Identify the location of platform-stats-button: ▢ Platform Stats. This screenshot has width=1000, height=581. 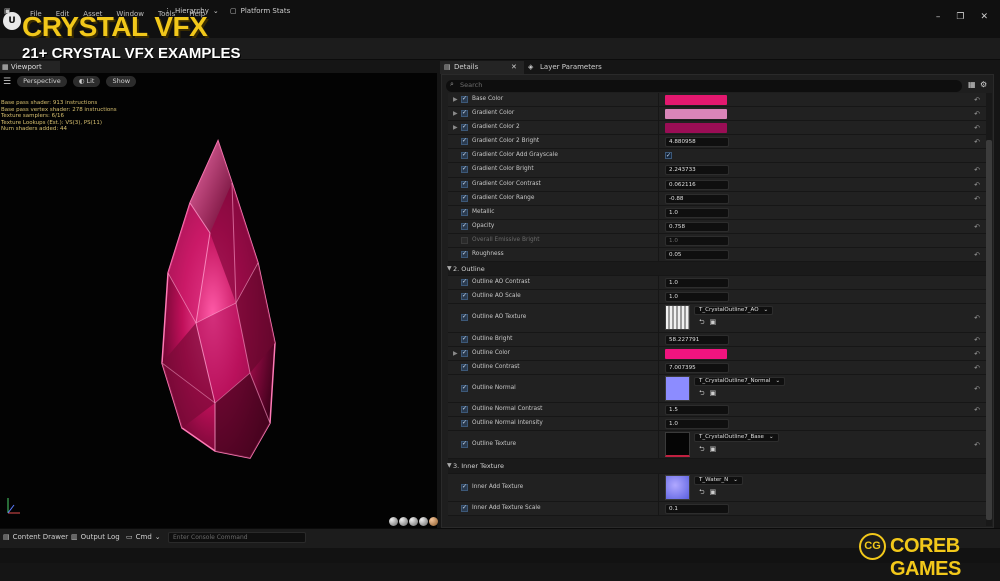
(260, 11).